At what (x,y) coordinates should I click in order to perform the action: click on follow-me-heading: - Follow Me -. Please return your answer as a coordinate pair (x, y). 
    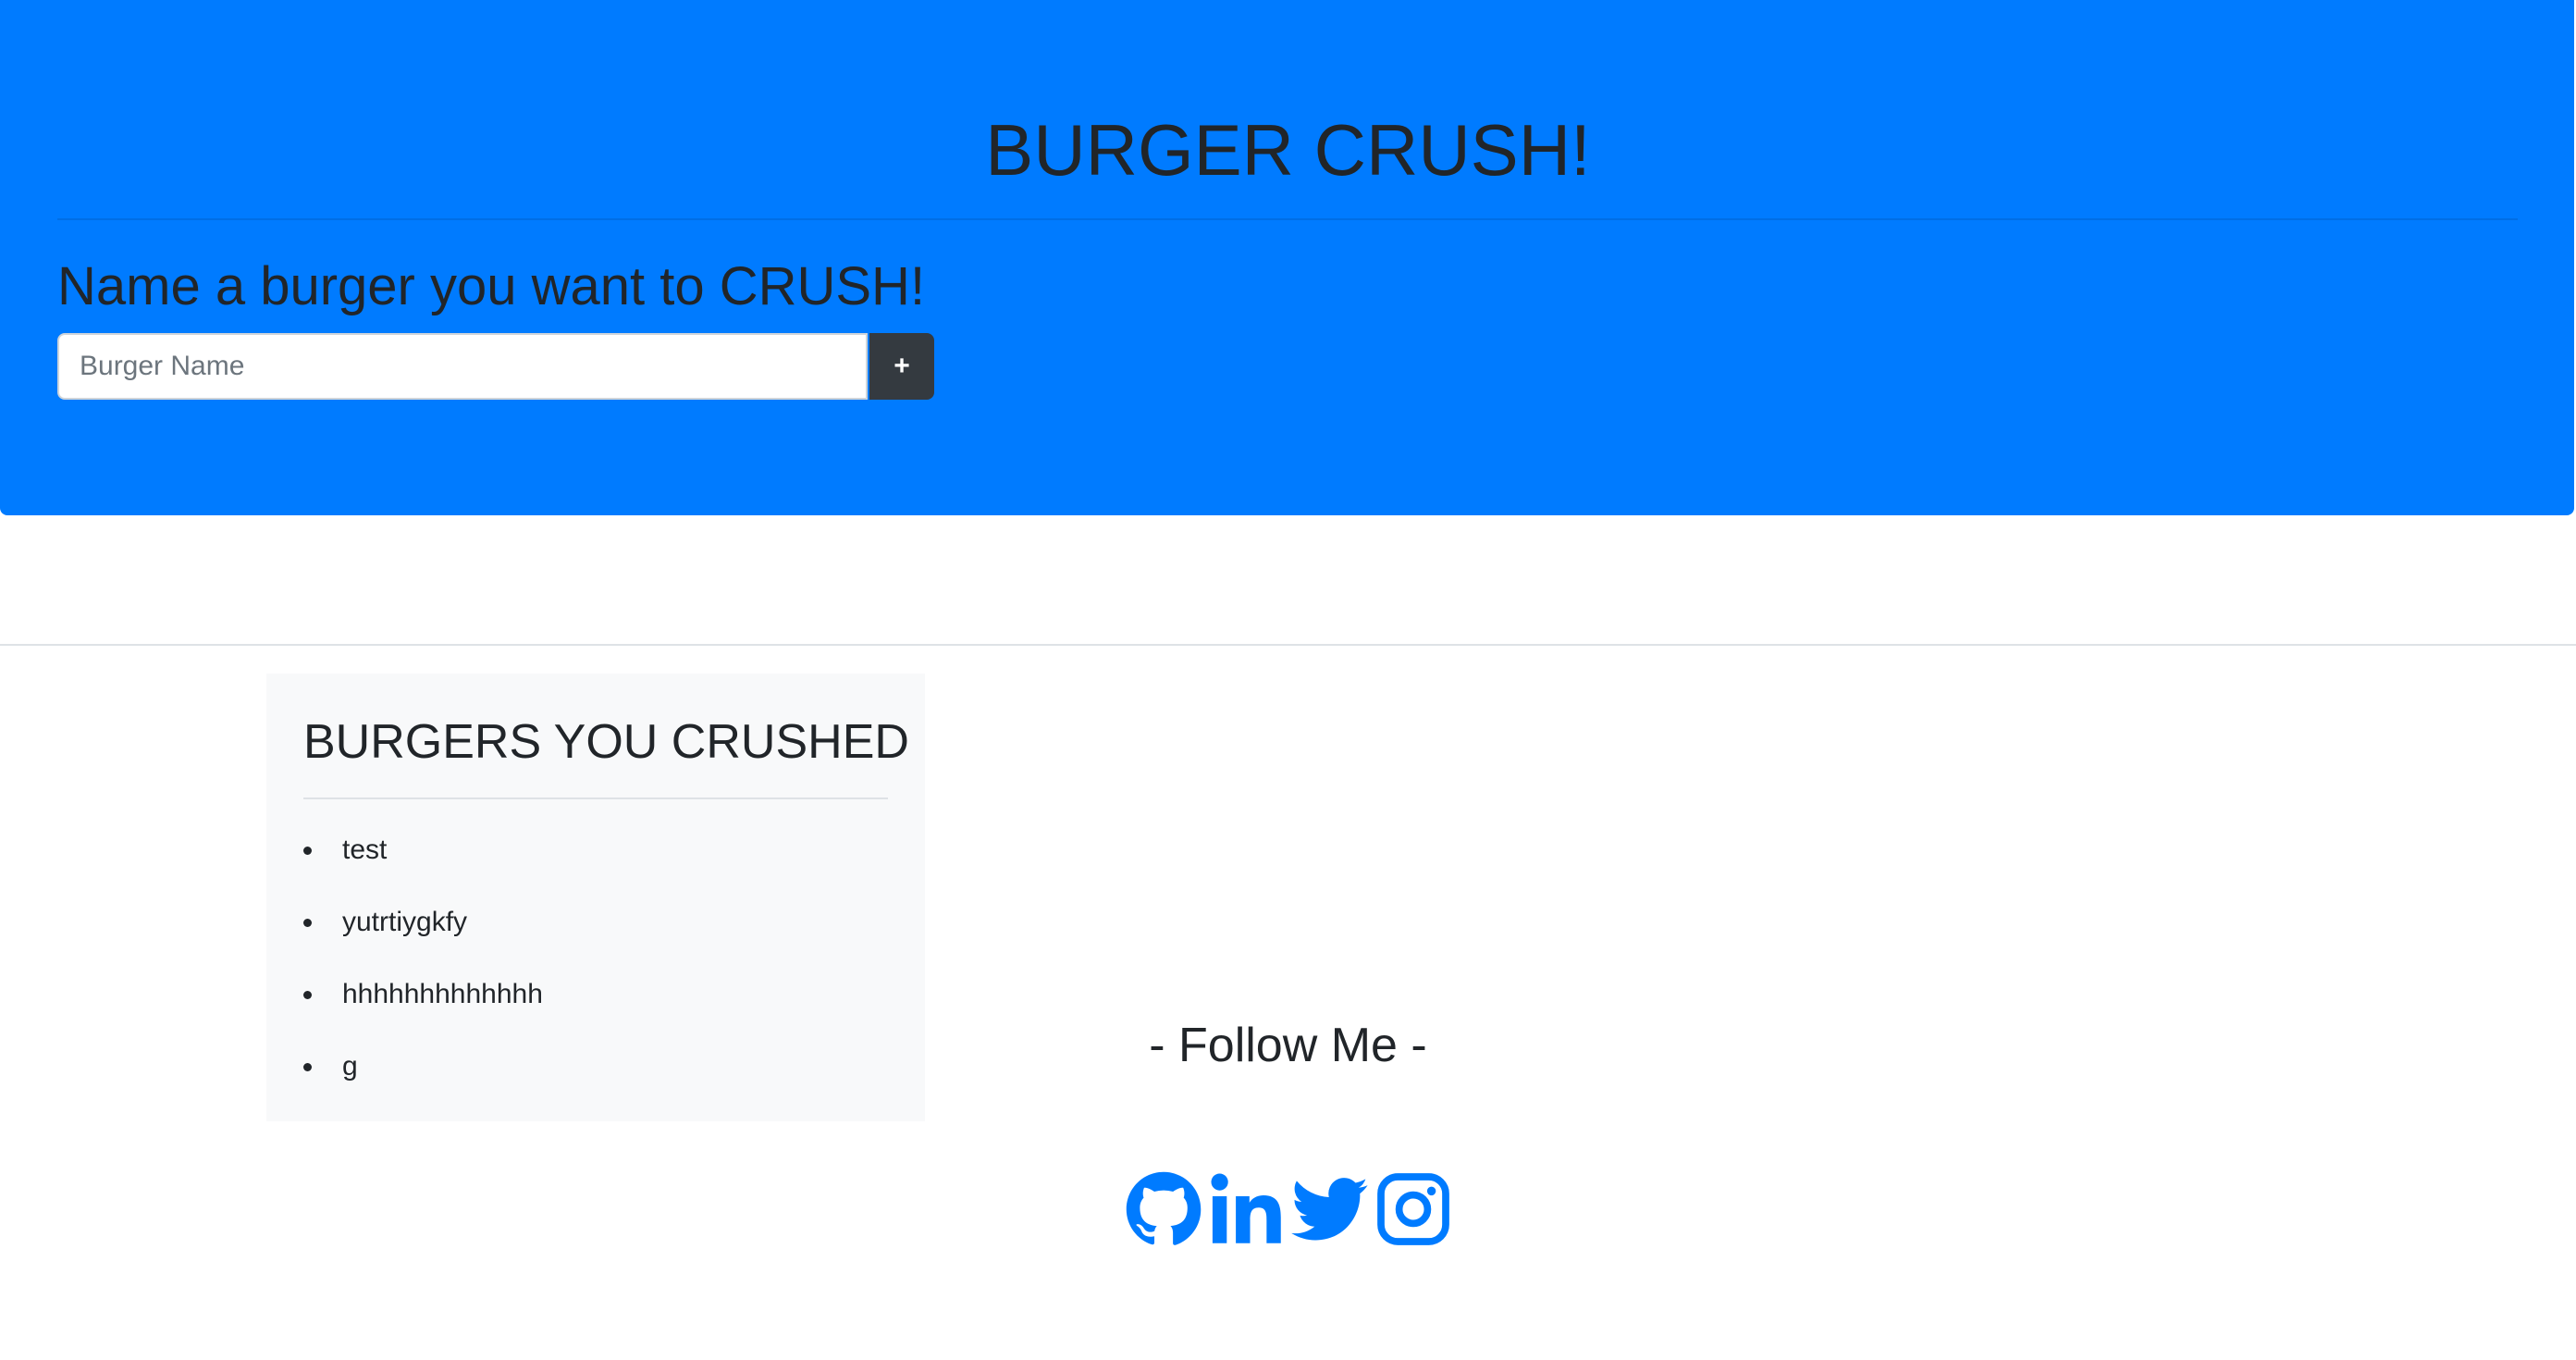
    Looking at the image, I should click on (1288, 1045).